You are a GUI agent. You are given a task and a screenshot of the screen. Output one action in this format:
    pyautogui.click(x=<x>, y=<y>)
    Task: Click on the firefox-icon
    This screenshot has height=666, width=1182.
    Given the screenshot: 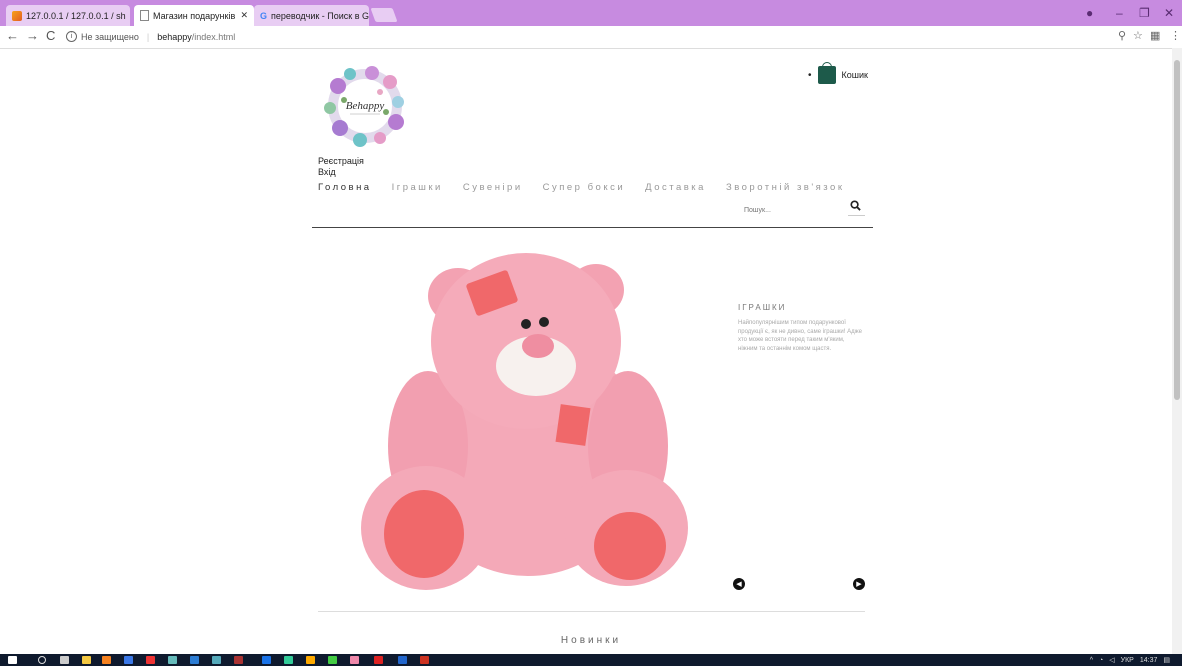 What is the action you would take?
    pyautogui.click(x=106, y=660)
    